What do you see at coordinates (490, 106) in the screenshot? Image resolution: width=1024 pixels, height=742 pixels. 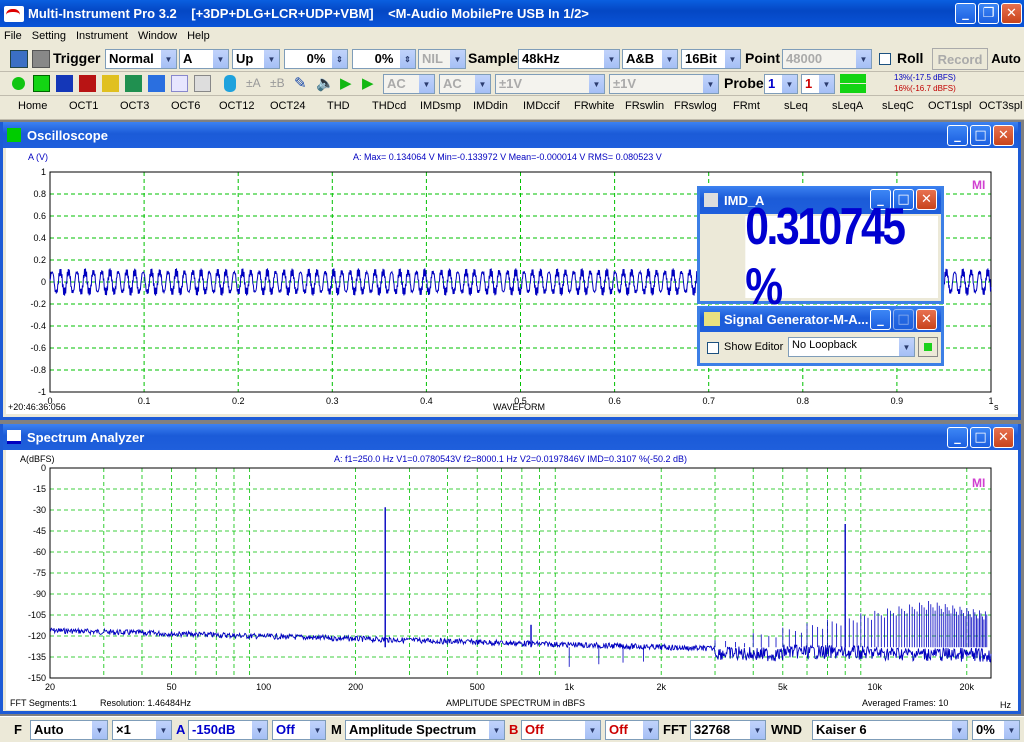 I see `tab-imddin: IMDdin` at bounding box center [490, 106].